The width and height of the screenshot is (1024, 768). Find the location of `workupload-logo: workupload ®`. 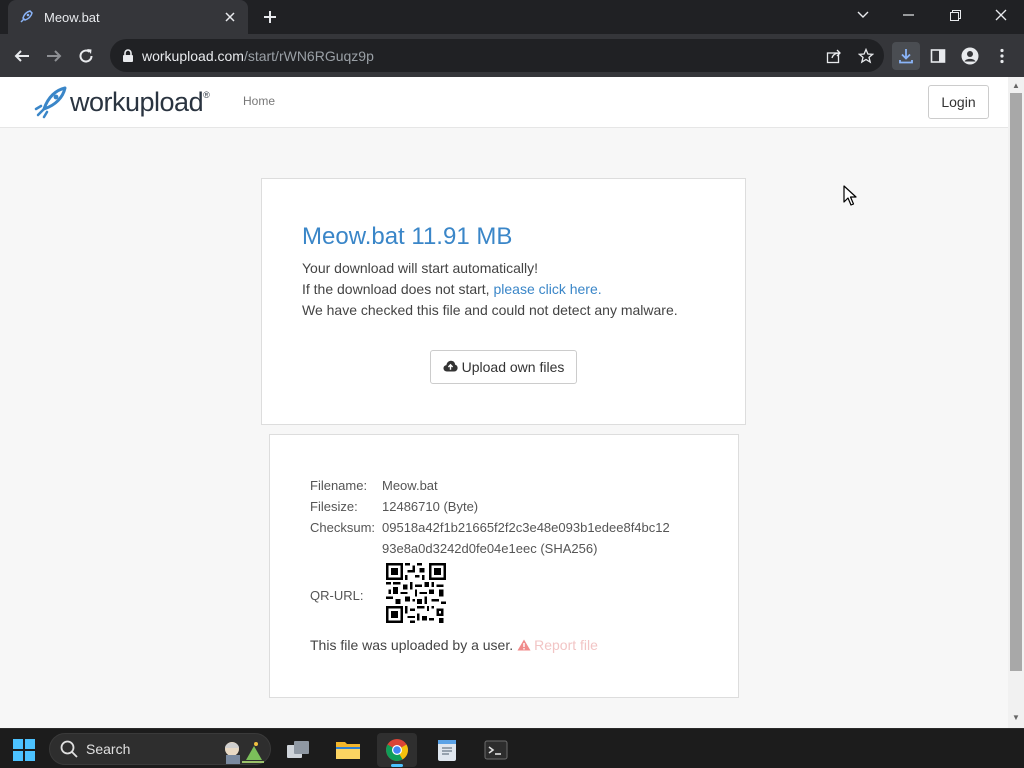

workupload-logo: workupload ® is located at coordinates (122, 102).